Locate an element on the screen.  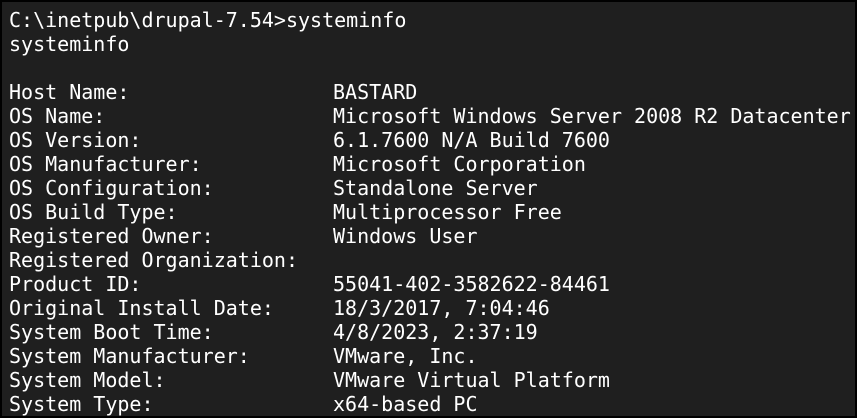
info-key: OS Manufacturer: is located at coordinates (105, 164).